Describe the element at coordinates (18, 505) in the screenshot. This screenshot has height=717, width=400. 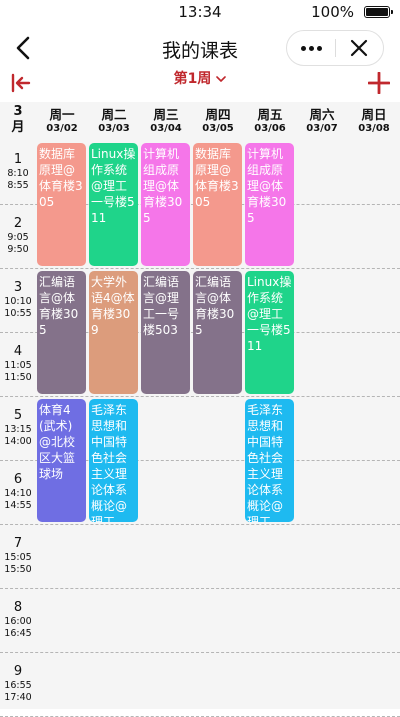
I see `period-end: 14:55` at that location.